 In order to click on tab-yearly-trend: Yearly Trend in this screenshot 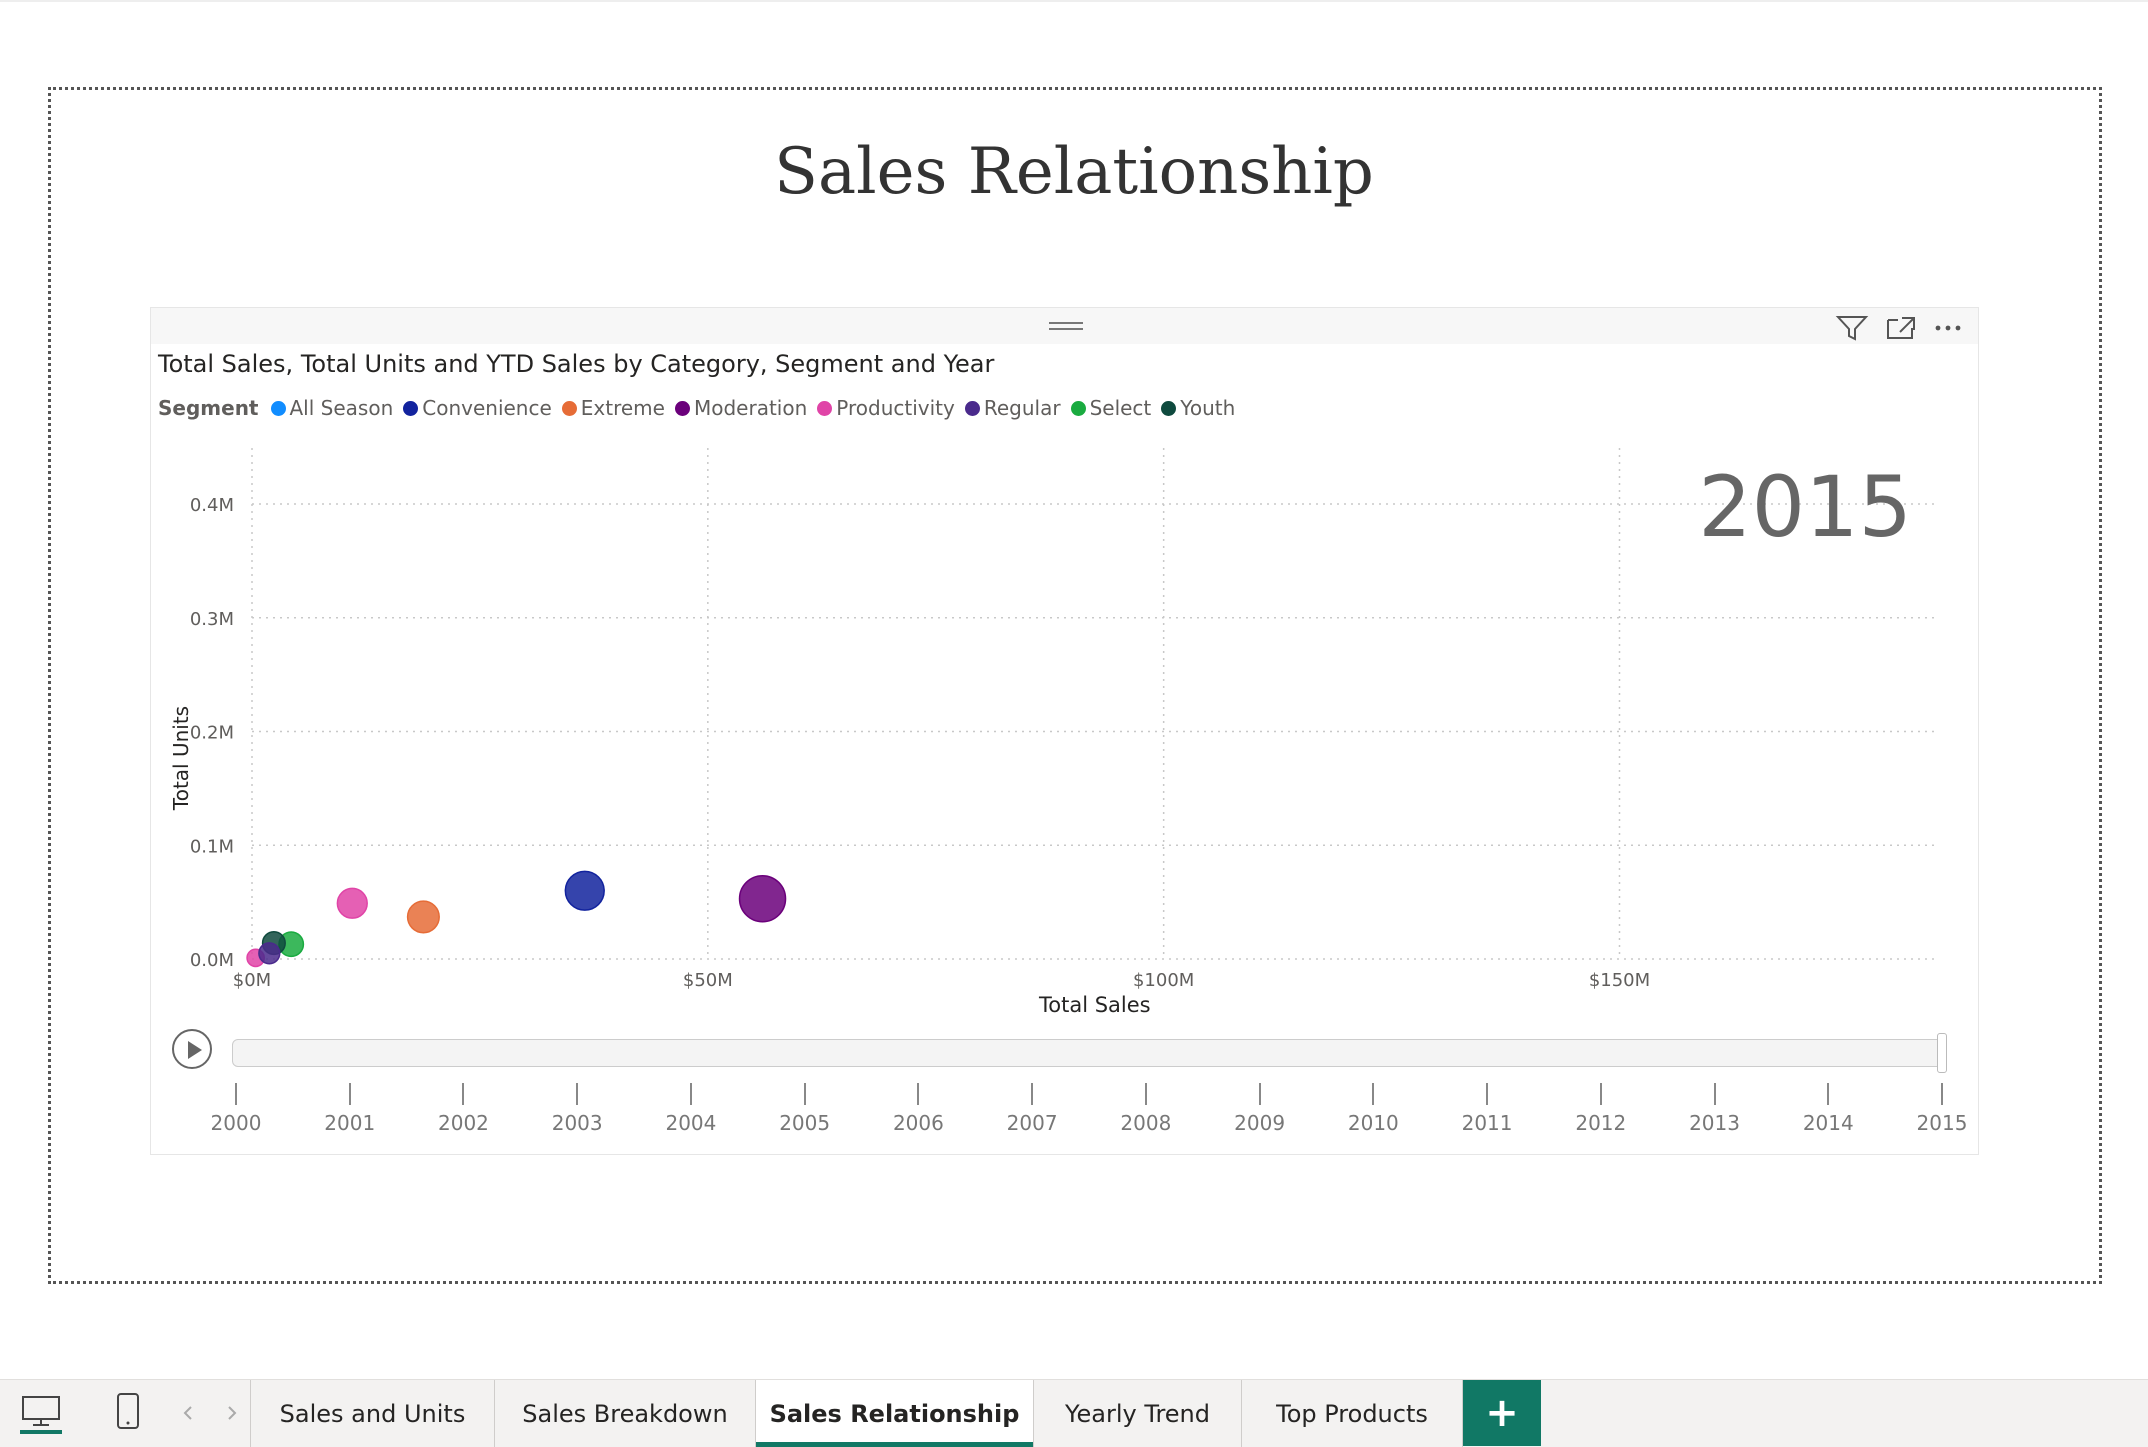, I will do `click(1137, 1413)`.